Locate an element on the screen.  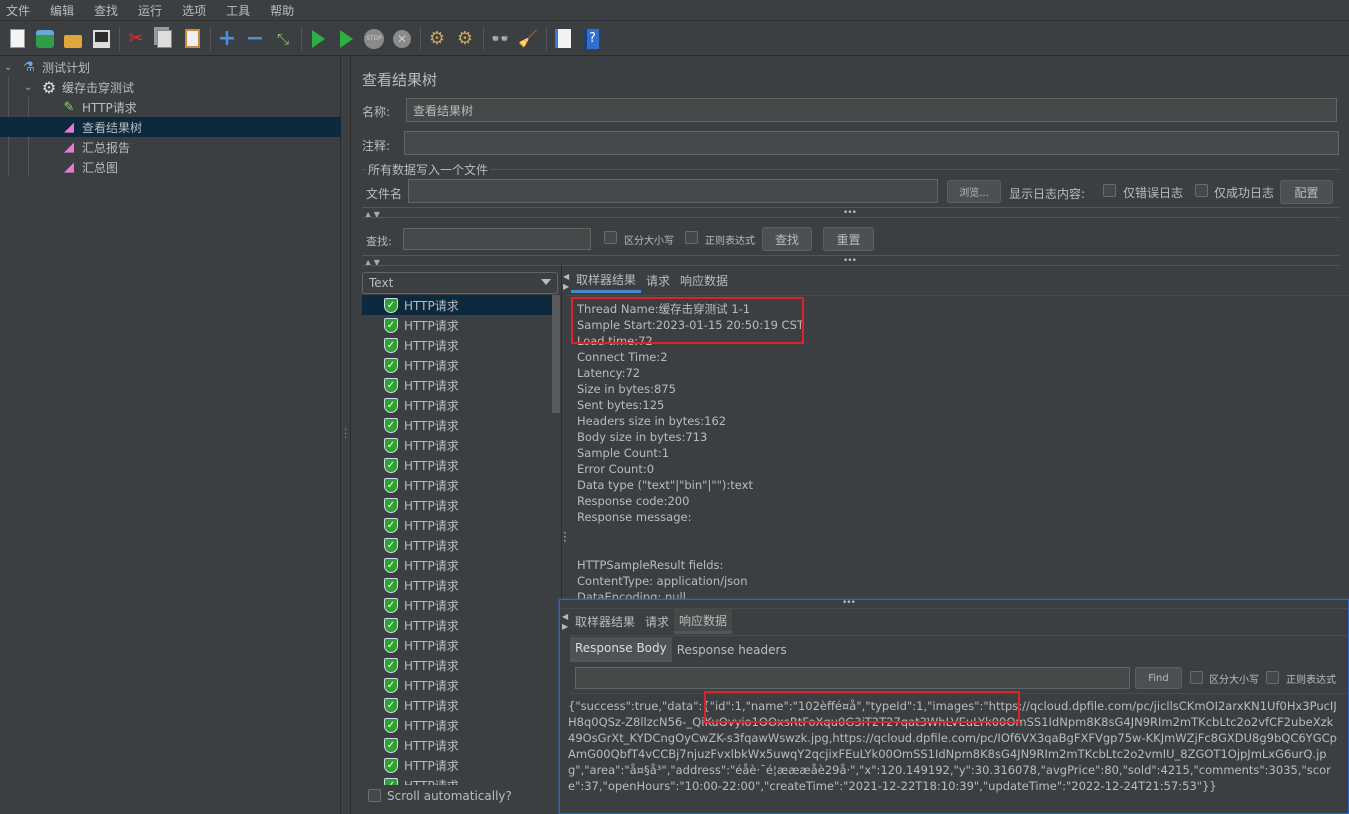
menu-options: 选项 is located at coordinates (194, 10).